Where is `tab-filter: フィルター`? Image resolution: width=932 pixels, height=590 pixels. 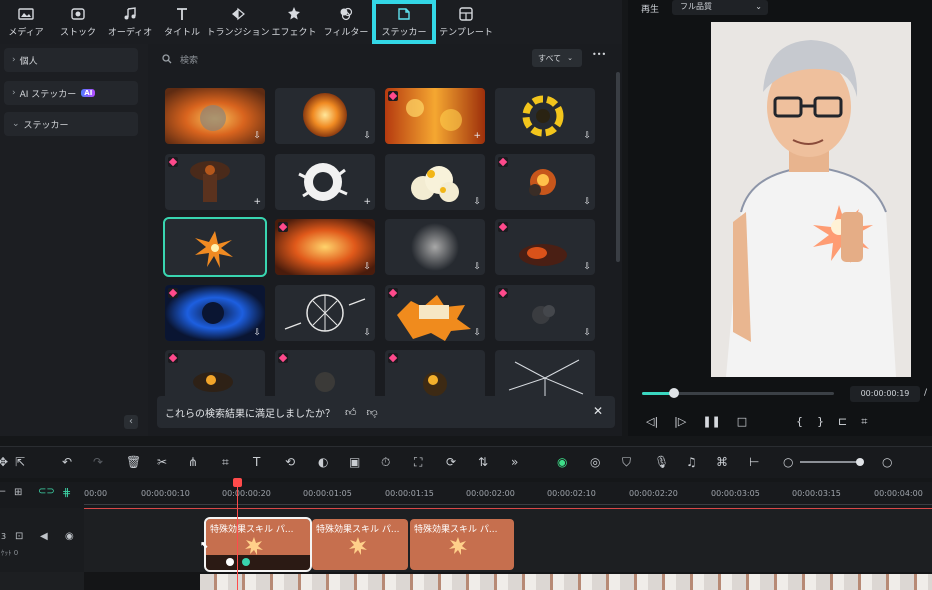 tab-filter: フィルター is located at coordinates (346, 22).